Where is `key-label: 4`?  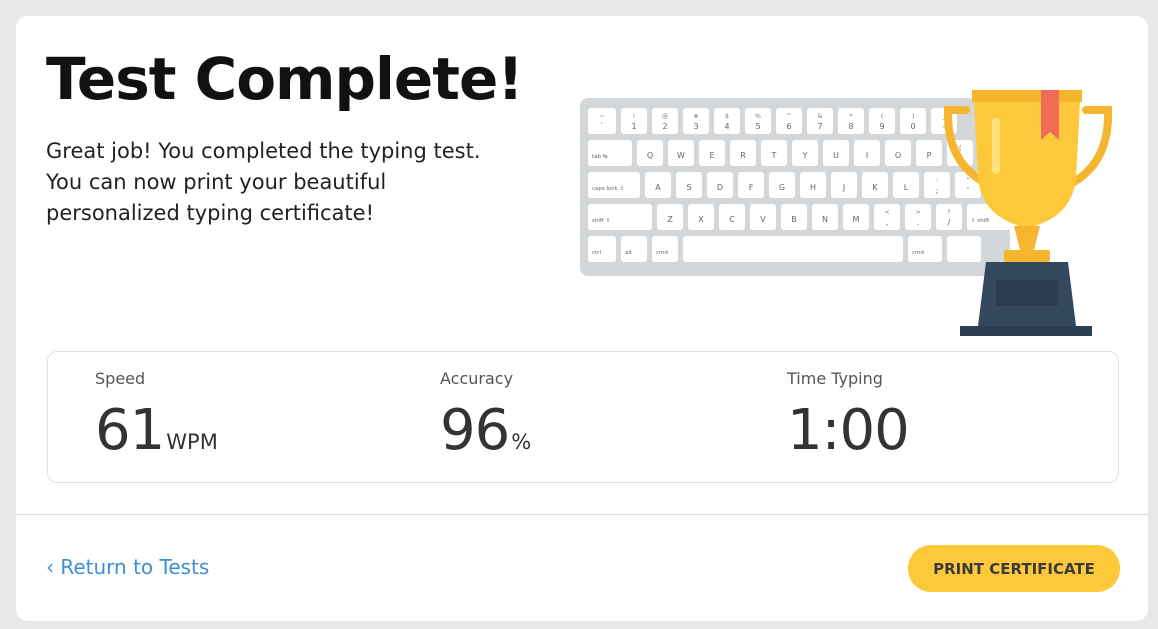 key-label: 4 is located at coordinates (726, 126).